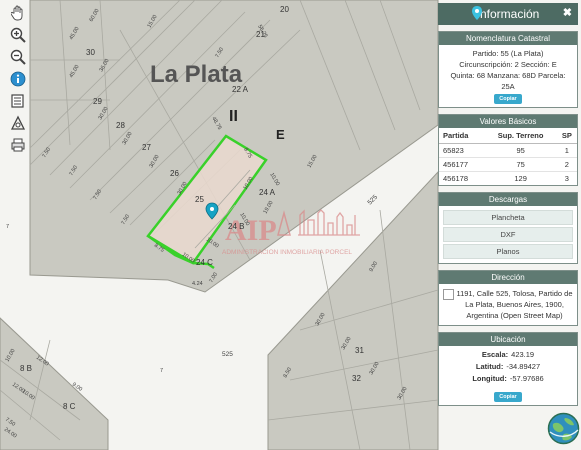  What do you see at coordinates (566, 136) in the screenshot?
I see `column-header: SP` at bounding box center [566, 136].